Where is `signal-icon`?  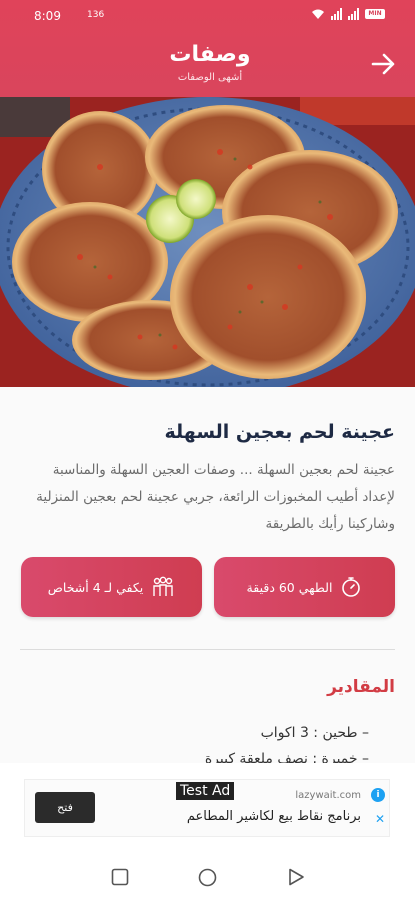 signal-icon is located at coordinates (336, 14).